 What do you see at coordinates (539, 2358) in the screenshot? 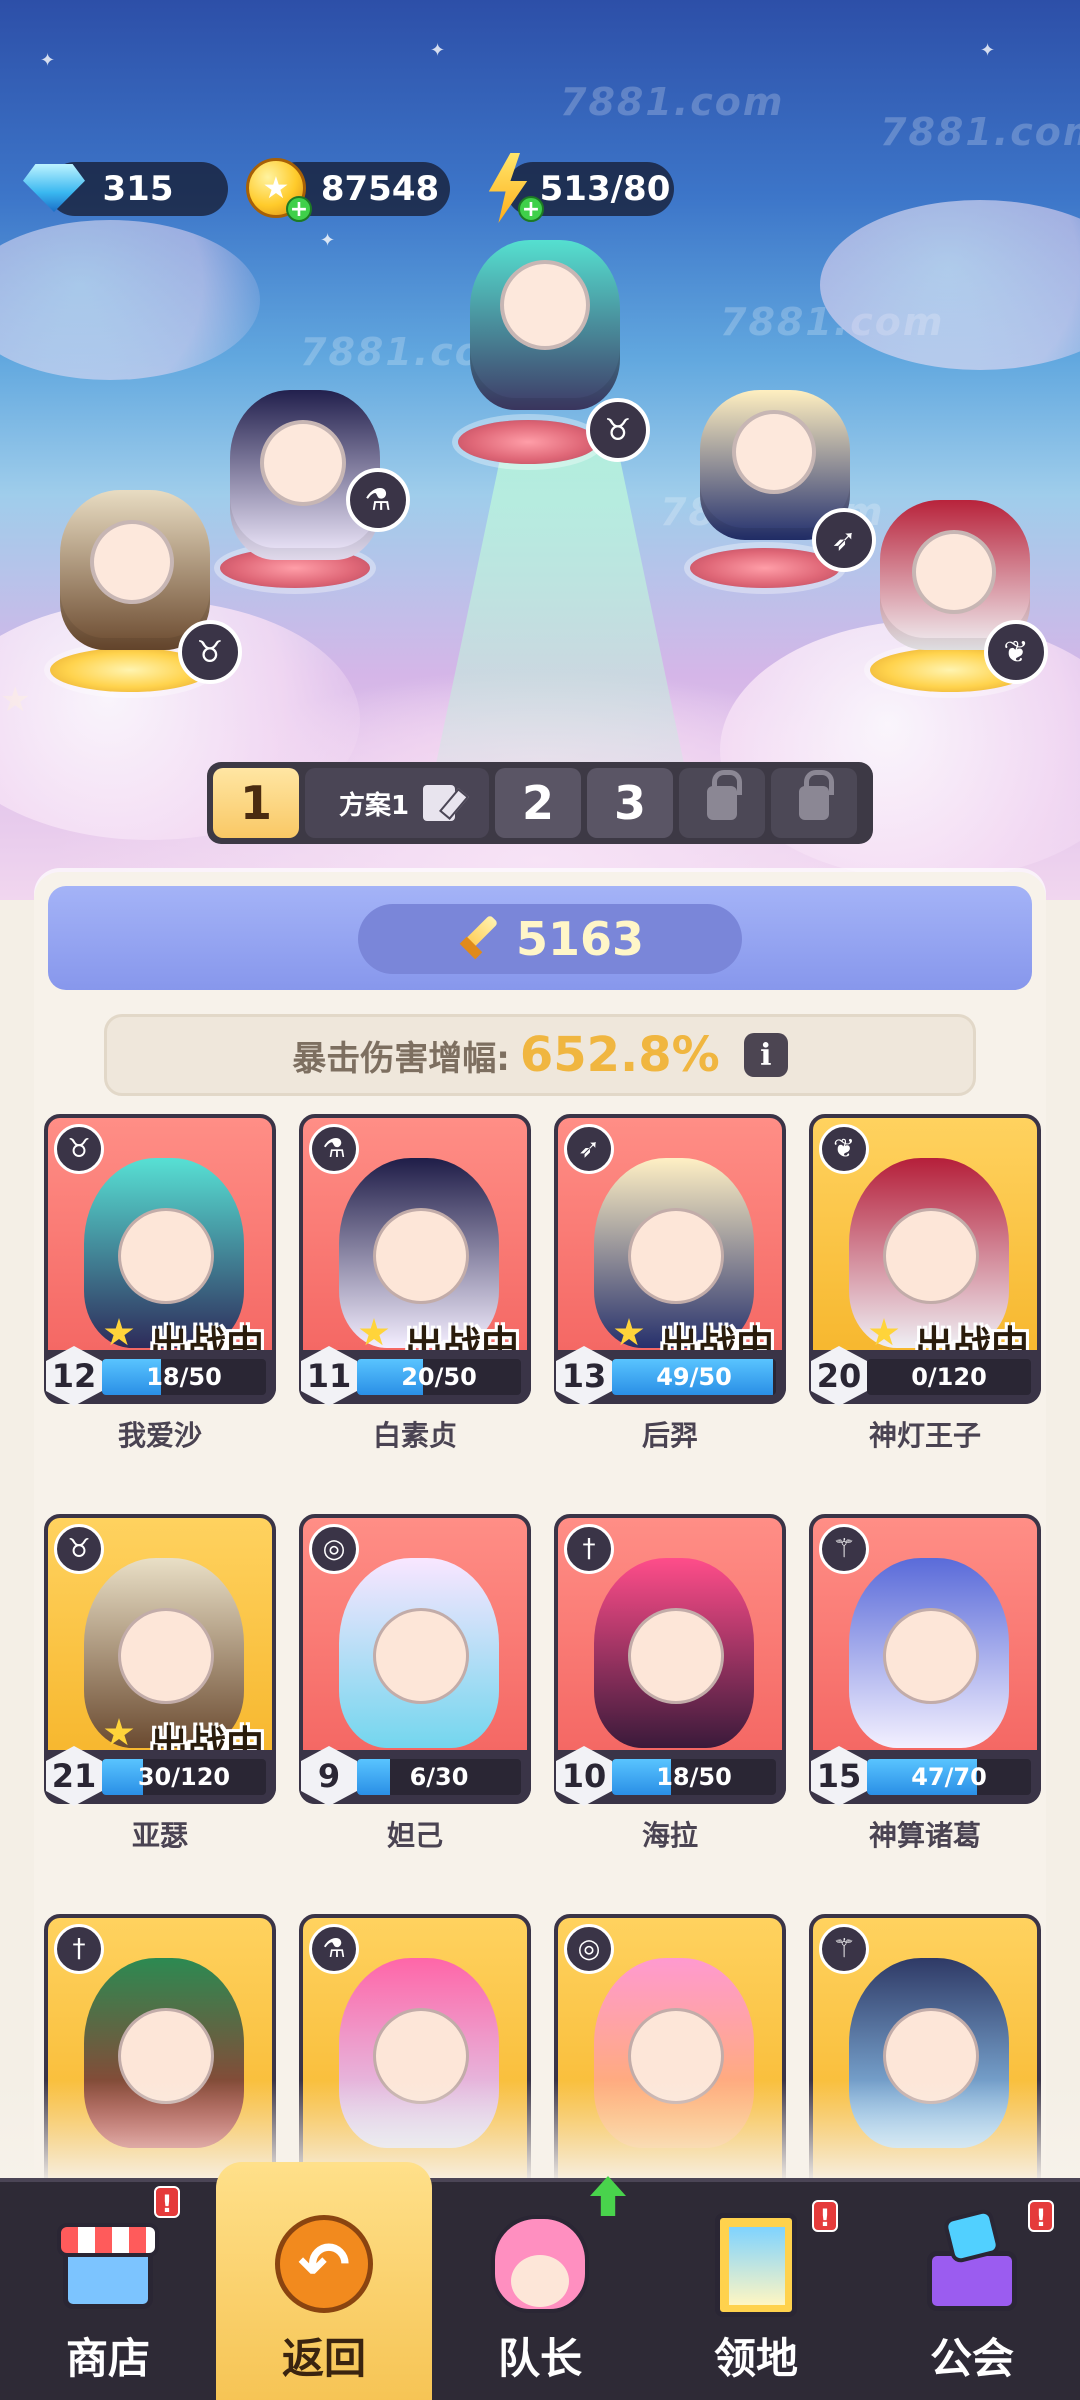
I see `nav-captain-label: 队长` at bounding box center [539, 2358].